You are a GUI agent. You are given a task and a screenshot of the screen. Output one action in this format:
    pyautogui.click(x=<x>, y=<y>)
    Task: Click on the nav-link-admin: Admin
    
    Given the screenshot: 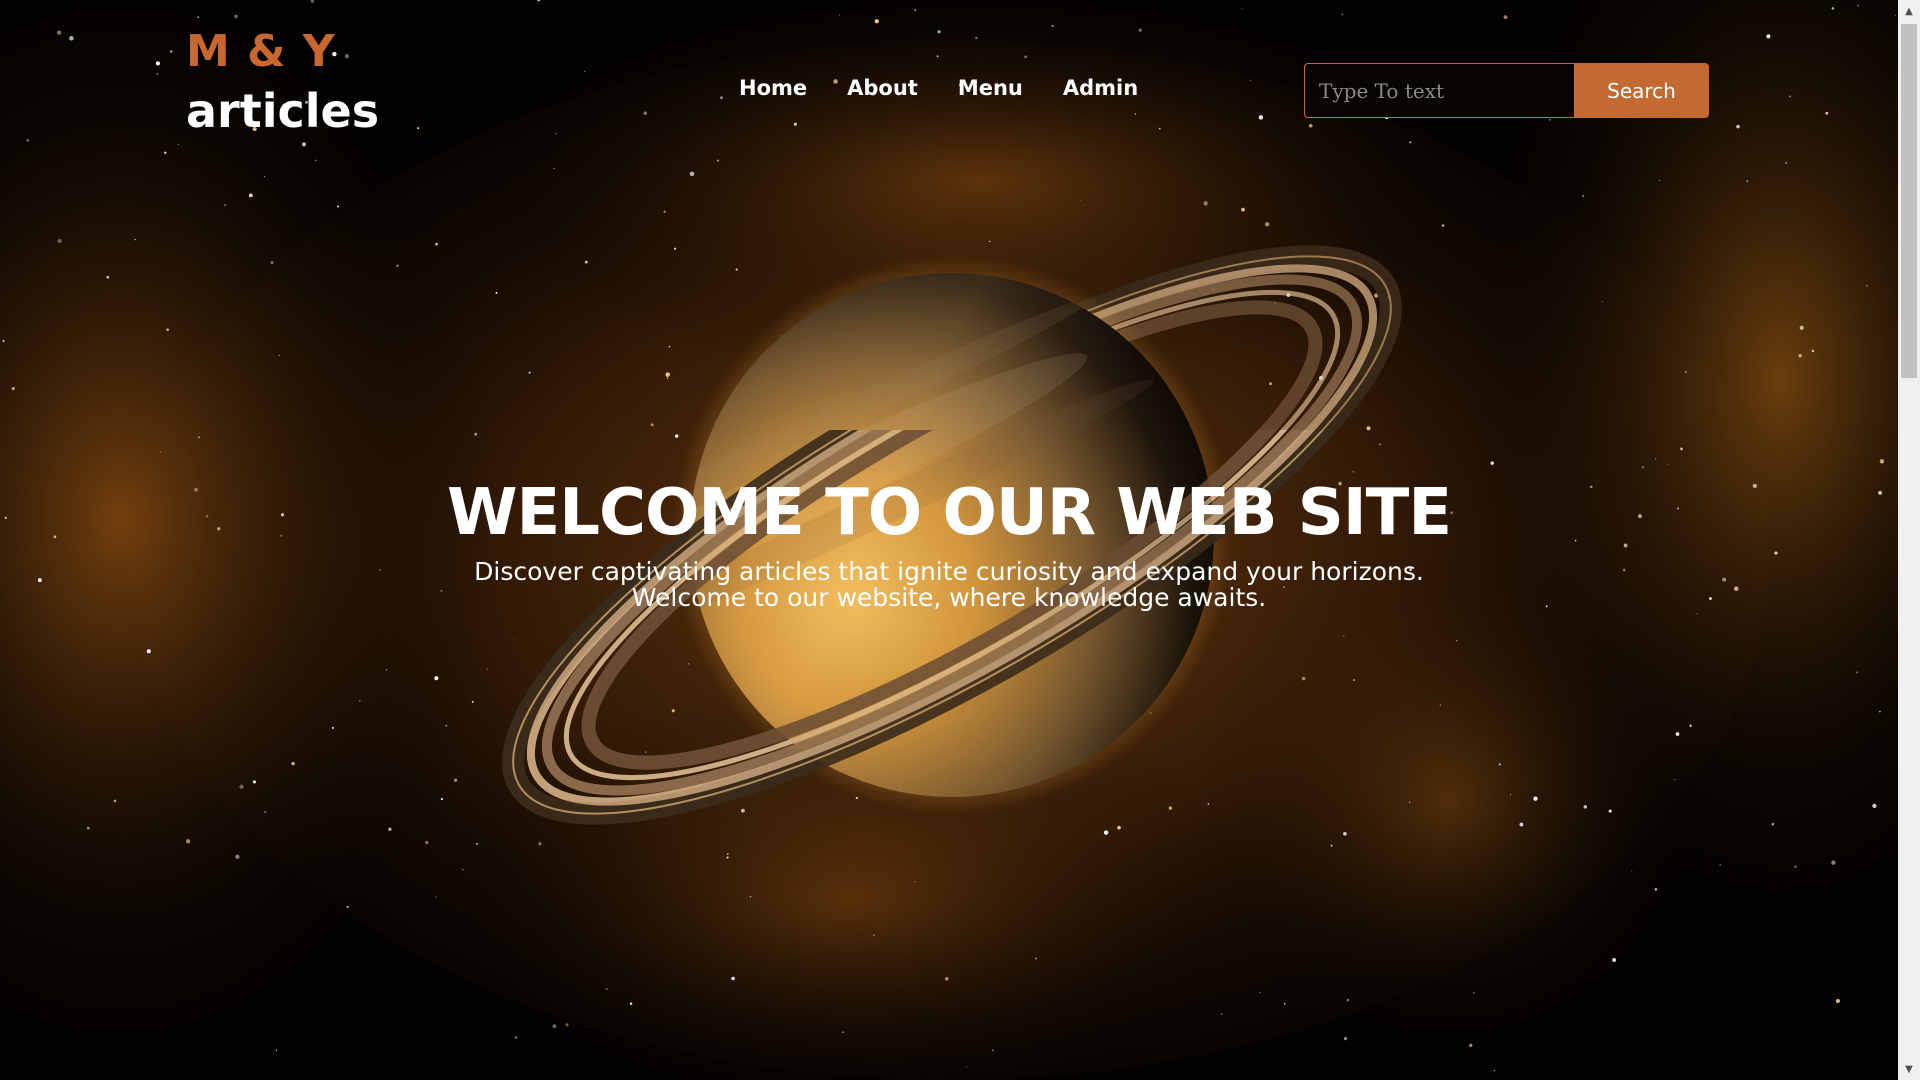 What is the action you would take?
    pyautogui.click(x=1100, y=88)
    